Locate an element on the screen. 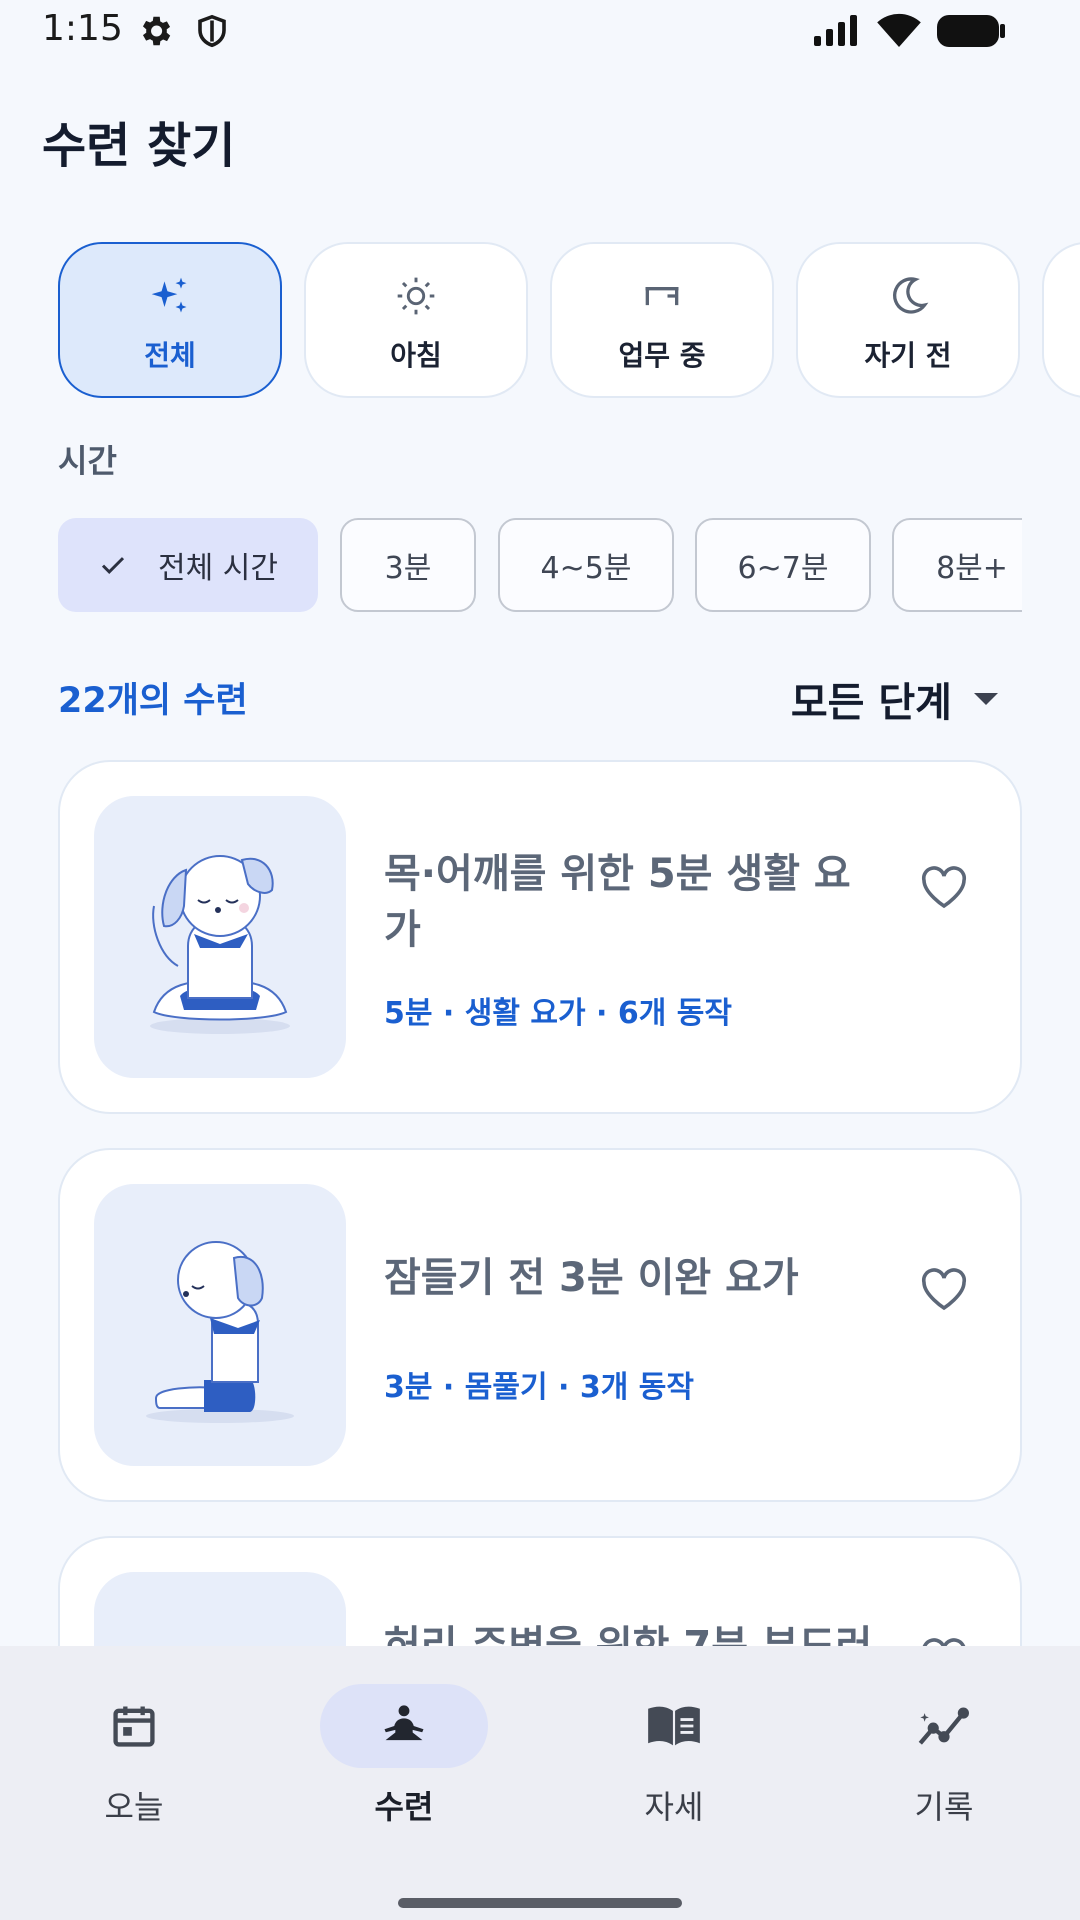 The image size is (1080, 1920). category-tabs: 전체 아침 업무 중 자기 전 is located at coordinates (569, 320).